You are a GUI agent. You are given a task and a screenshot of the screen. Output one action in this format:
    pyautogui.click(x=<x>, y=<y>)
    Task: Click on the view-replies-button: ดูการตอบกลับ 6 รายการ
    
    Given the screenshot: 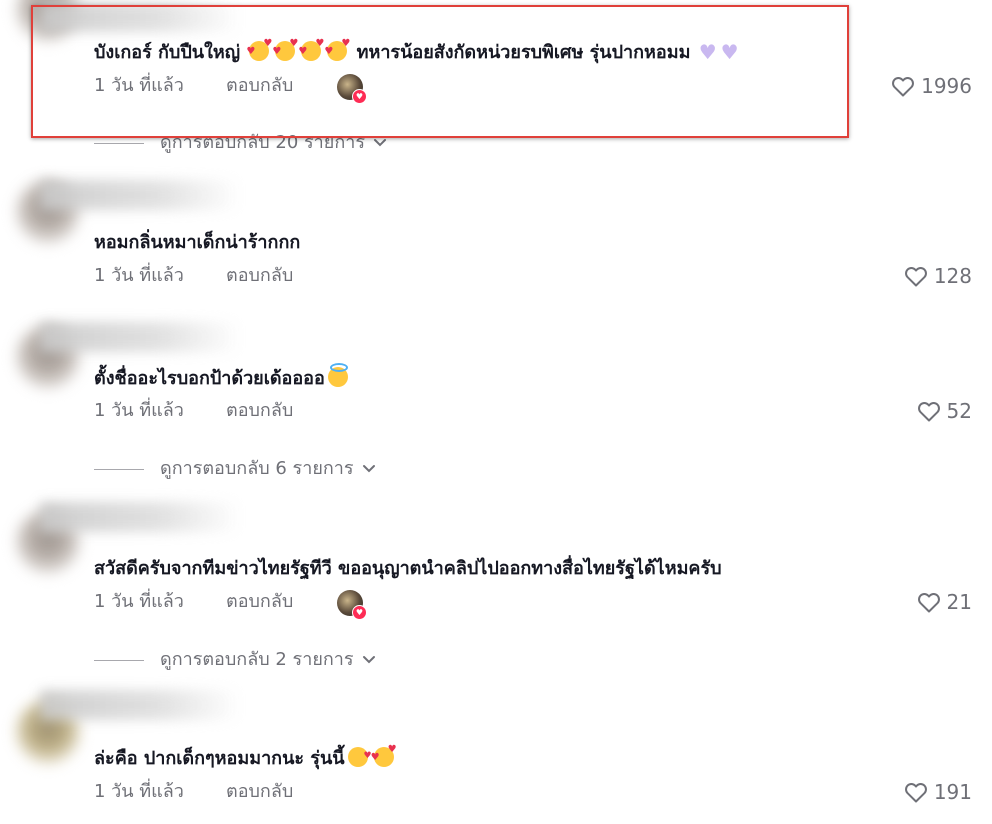 What is the action you would take?
    pyautogui.click(x=235, y=469)
    